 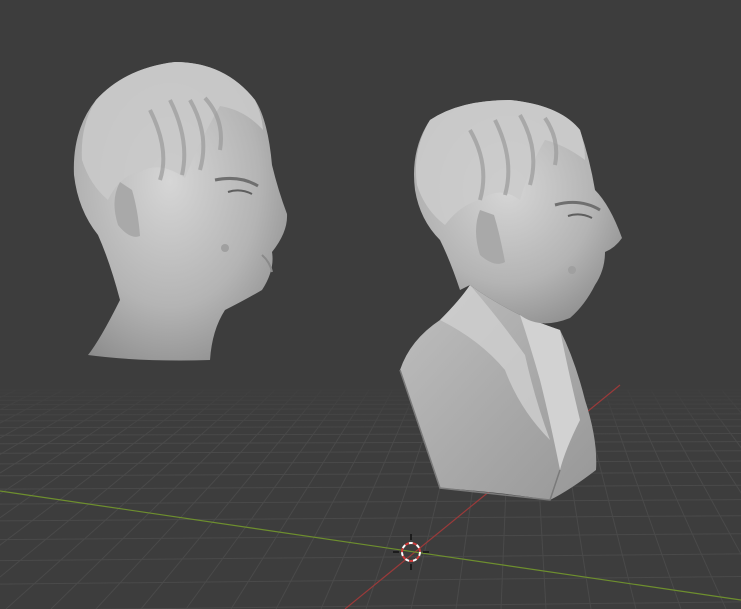 What do you see at coordinates (180, 211) in the screenshot?
I see `head-sculpt` at bounding box center [180, 211].